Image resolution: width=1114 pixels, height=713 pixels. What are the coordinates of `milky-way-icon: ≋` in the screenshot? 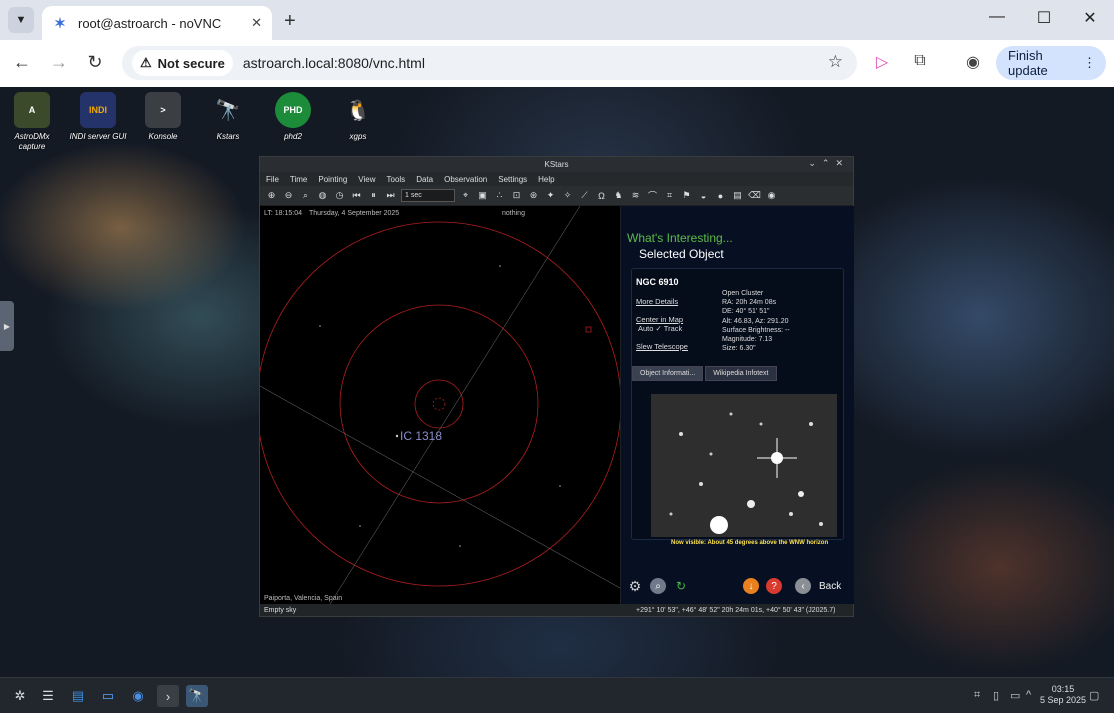 It's located at (635, 195).